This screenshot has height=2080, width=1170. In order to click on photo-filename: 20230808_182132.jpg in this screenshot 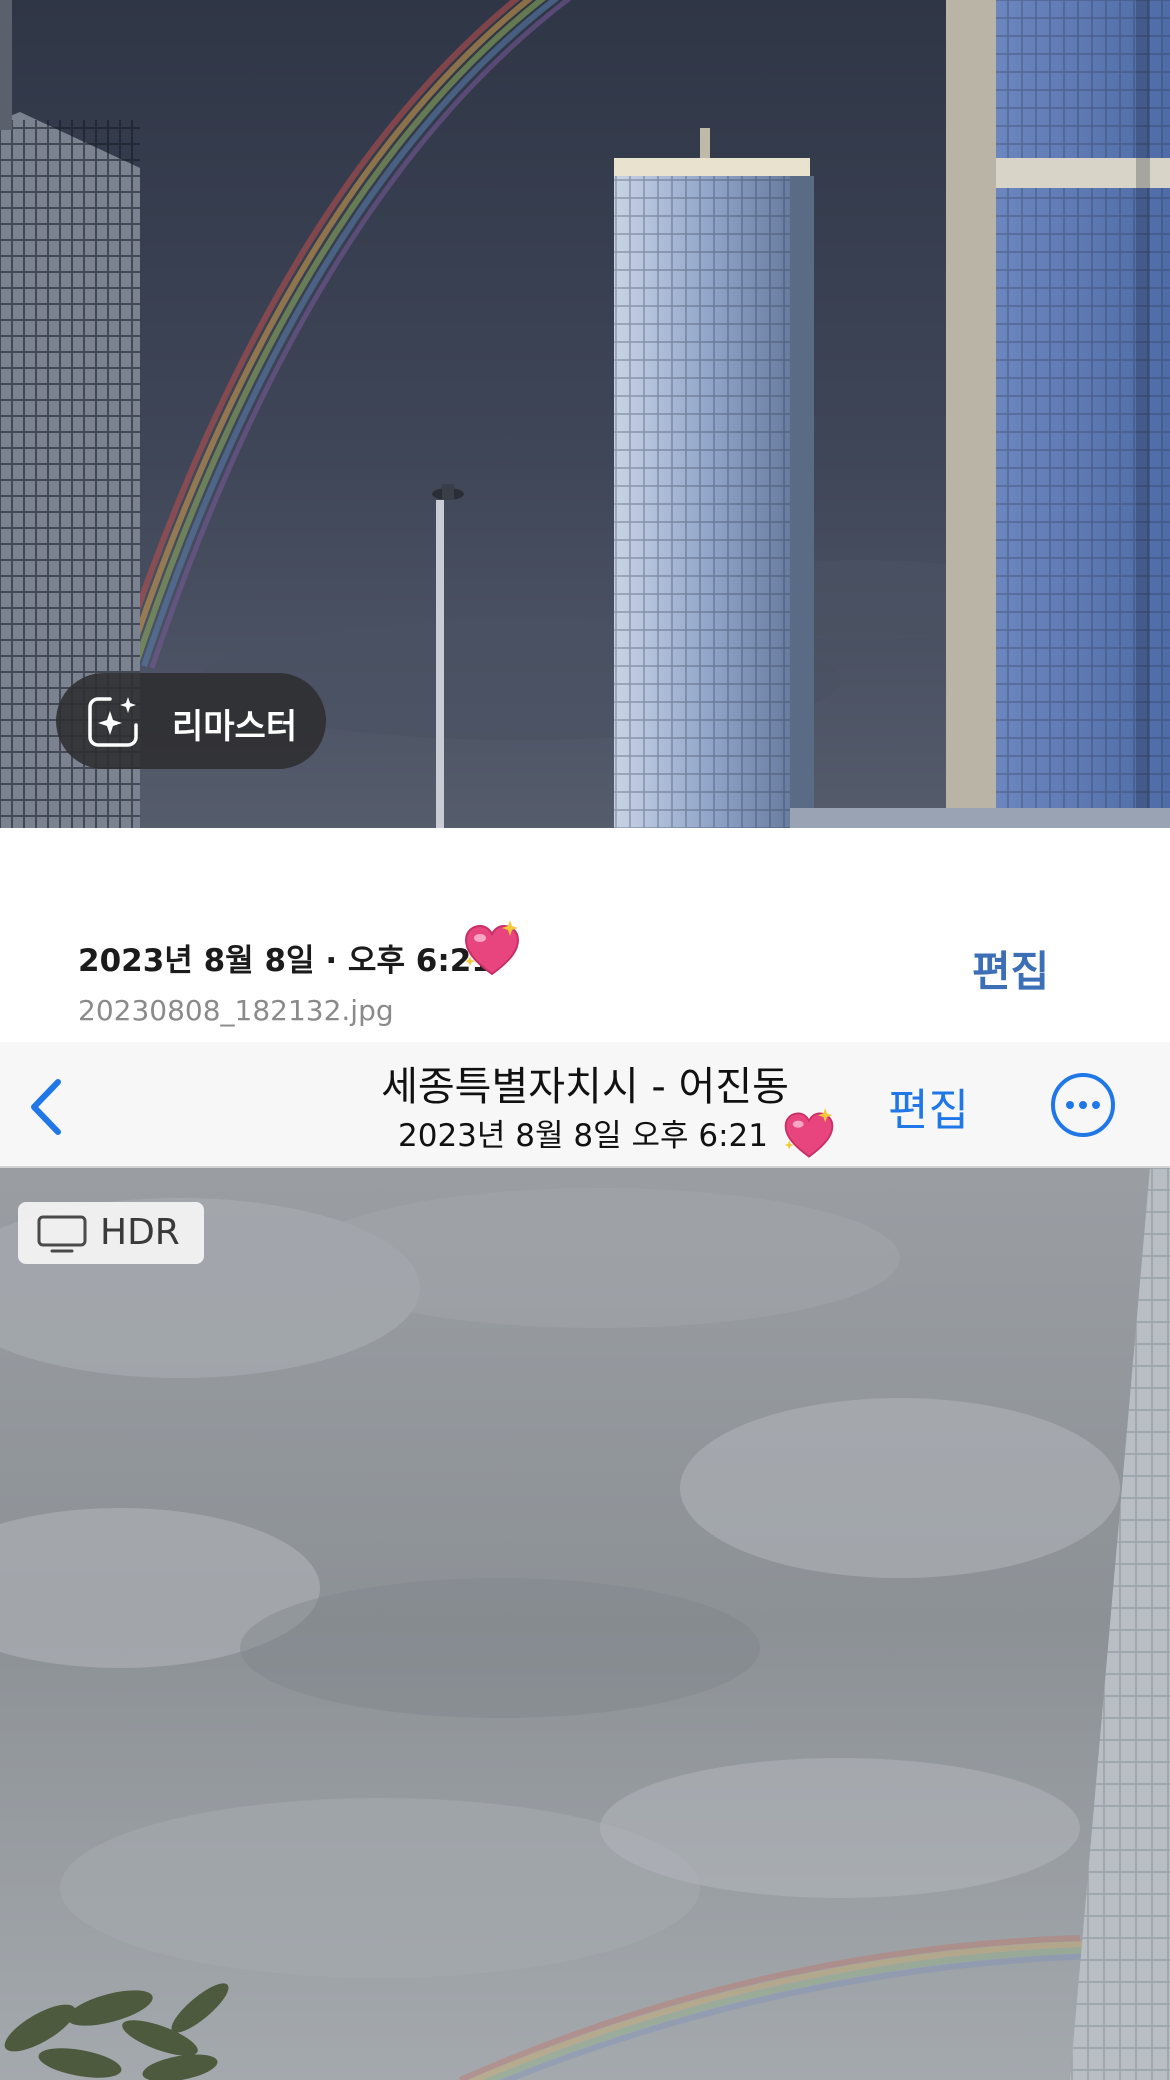, I will do `click(236, 1010)`.